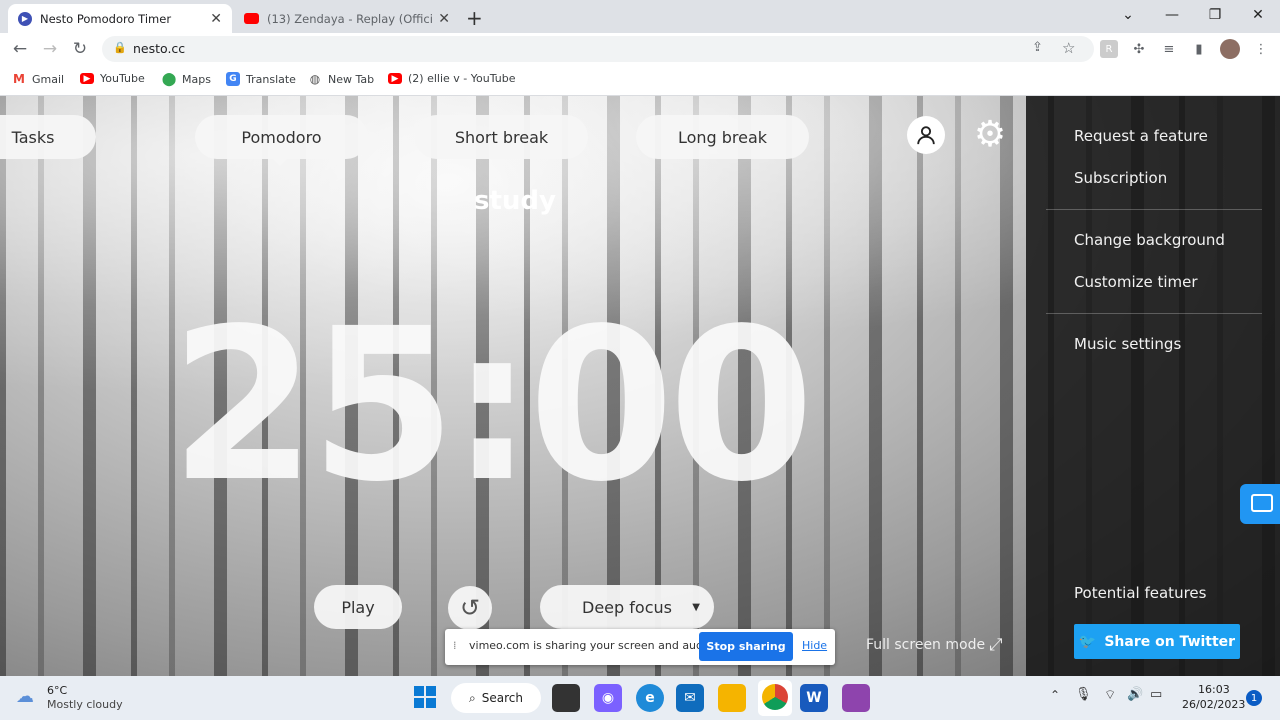  What do you see at coordinates (1199, 49) in the screenshot?
I see `side-panel-icon: ▮` at bounding box center [1199, 49].